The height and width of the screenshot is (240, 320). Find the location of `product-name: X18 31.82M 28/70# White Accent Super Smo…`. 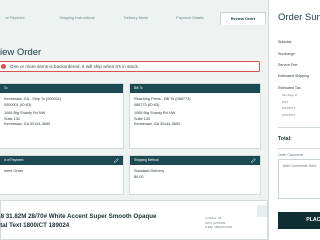

product-name: X18 31.82M 28/70# White Accent Super Smo… is located at coordinates (78, 221).